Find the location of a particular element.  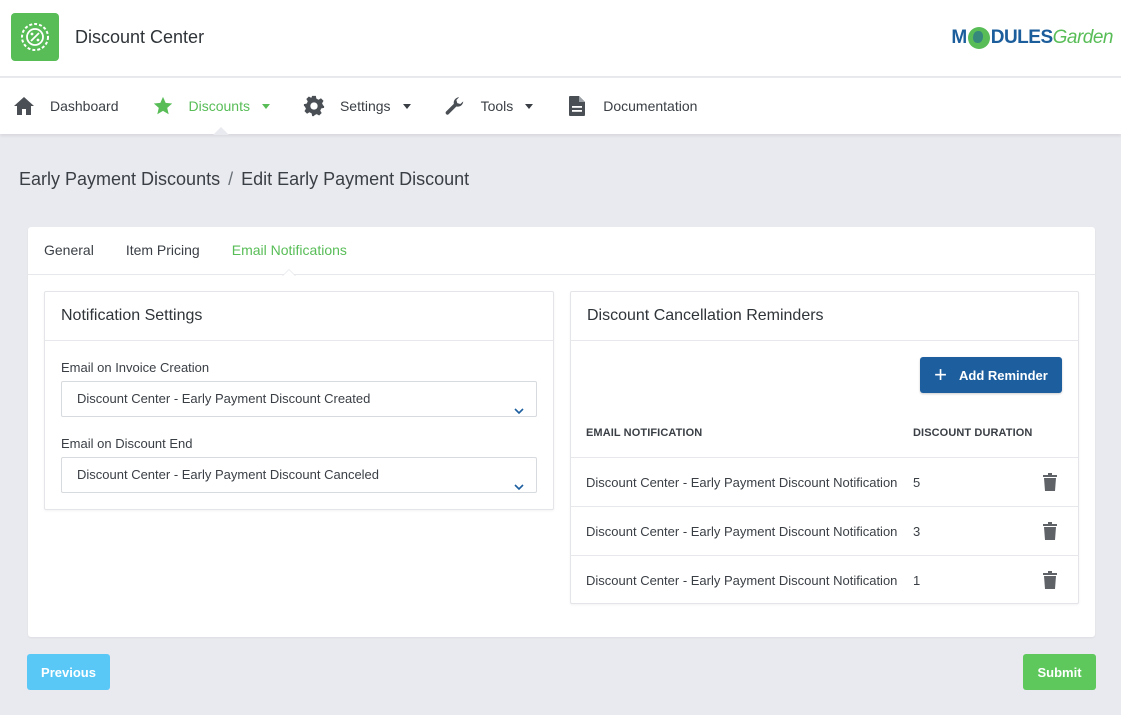

nav-label-dashboard: Dashboard is located at coordinates (84, 106).